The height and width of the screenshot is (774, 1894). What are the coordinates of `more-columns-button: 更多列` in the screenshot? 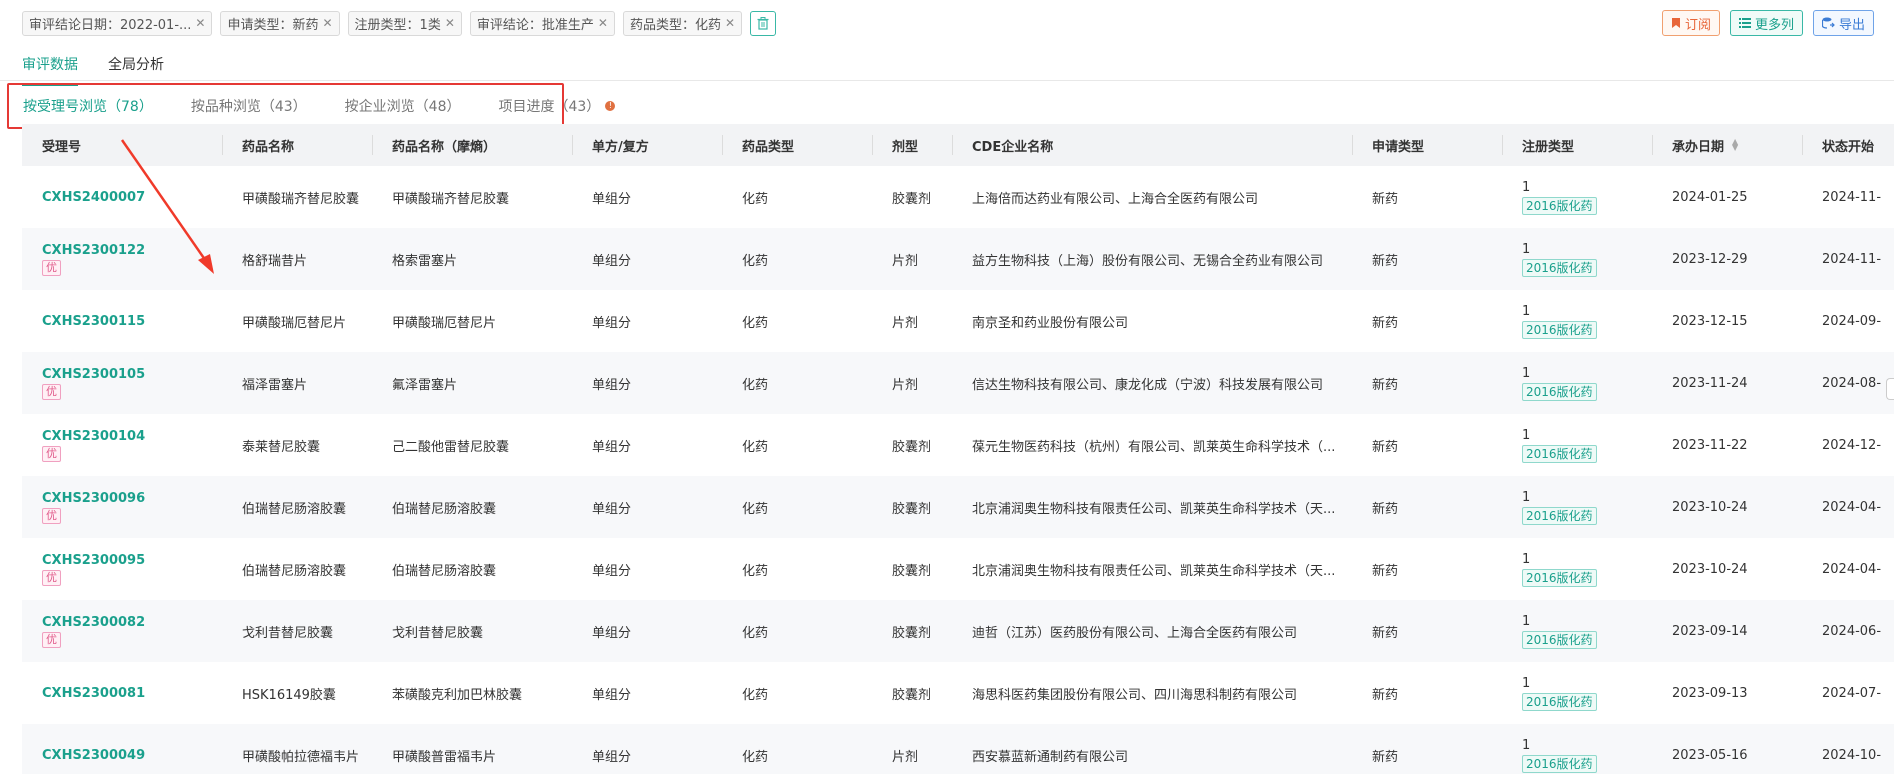 It's located at (1766, 23).